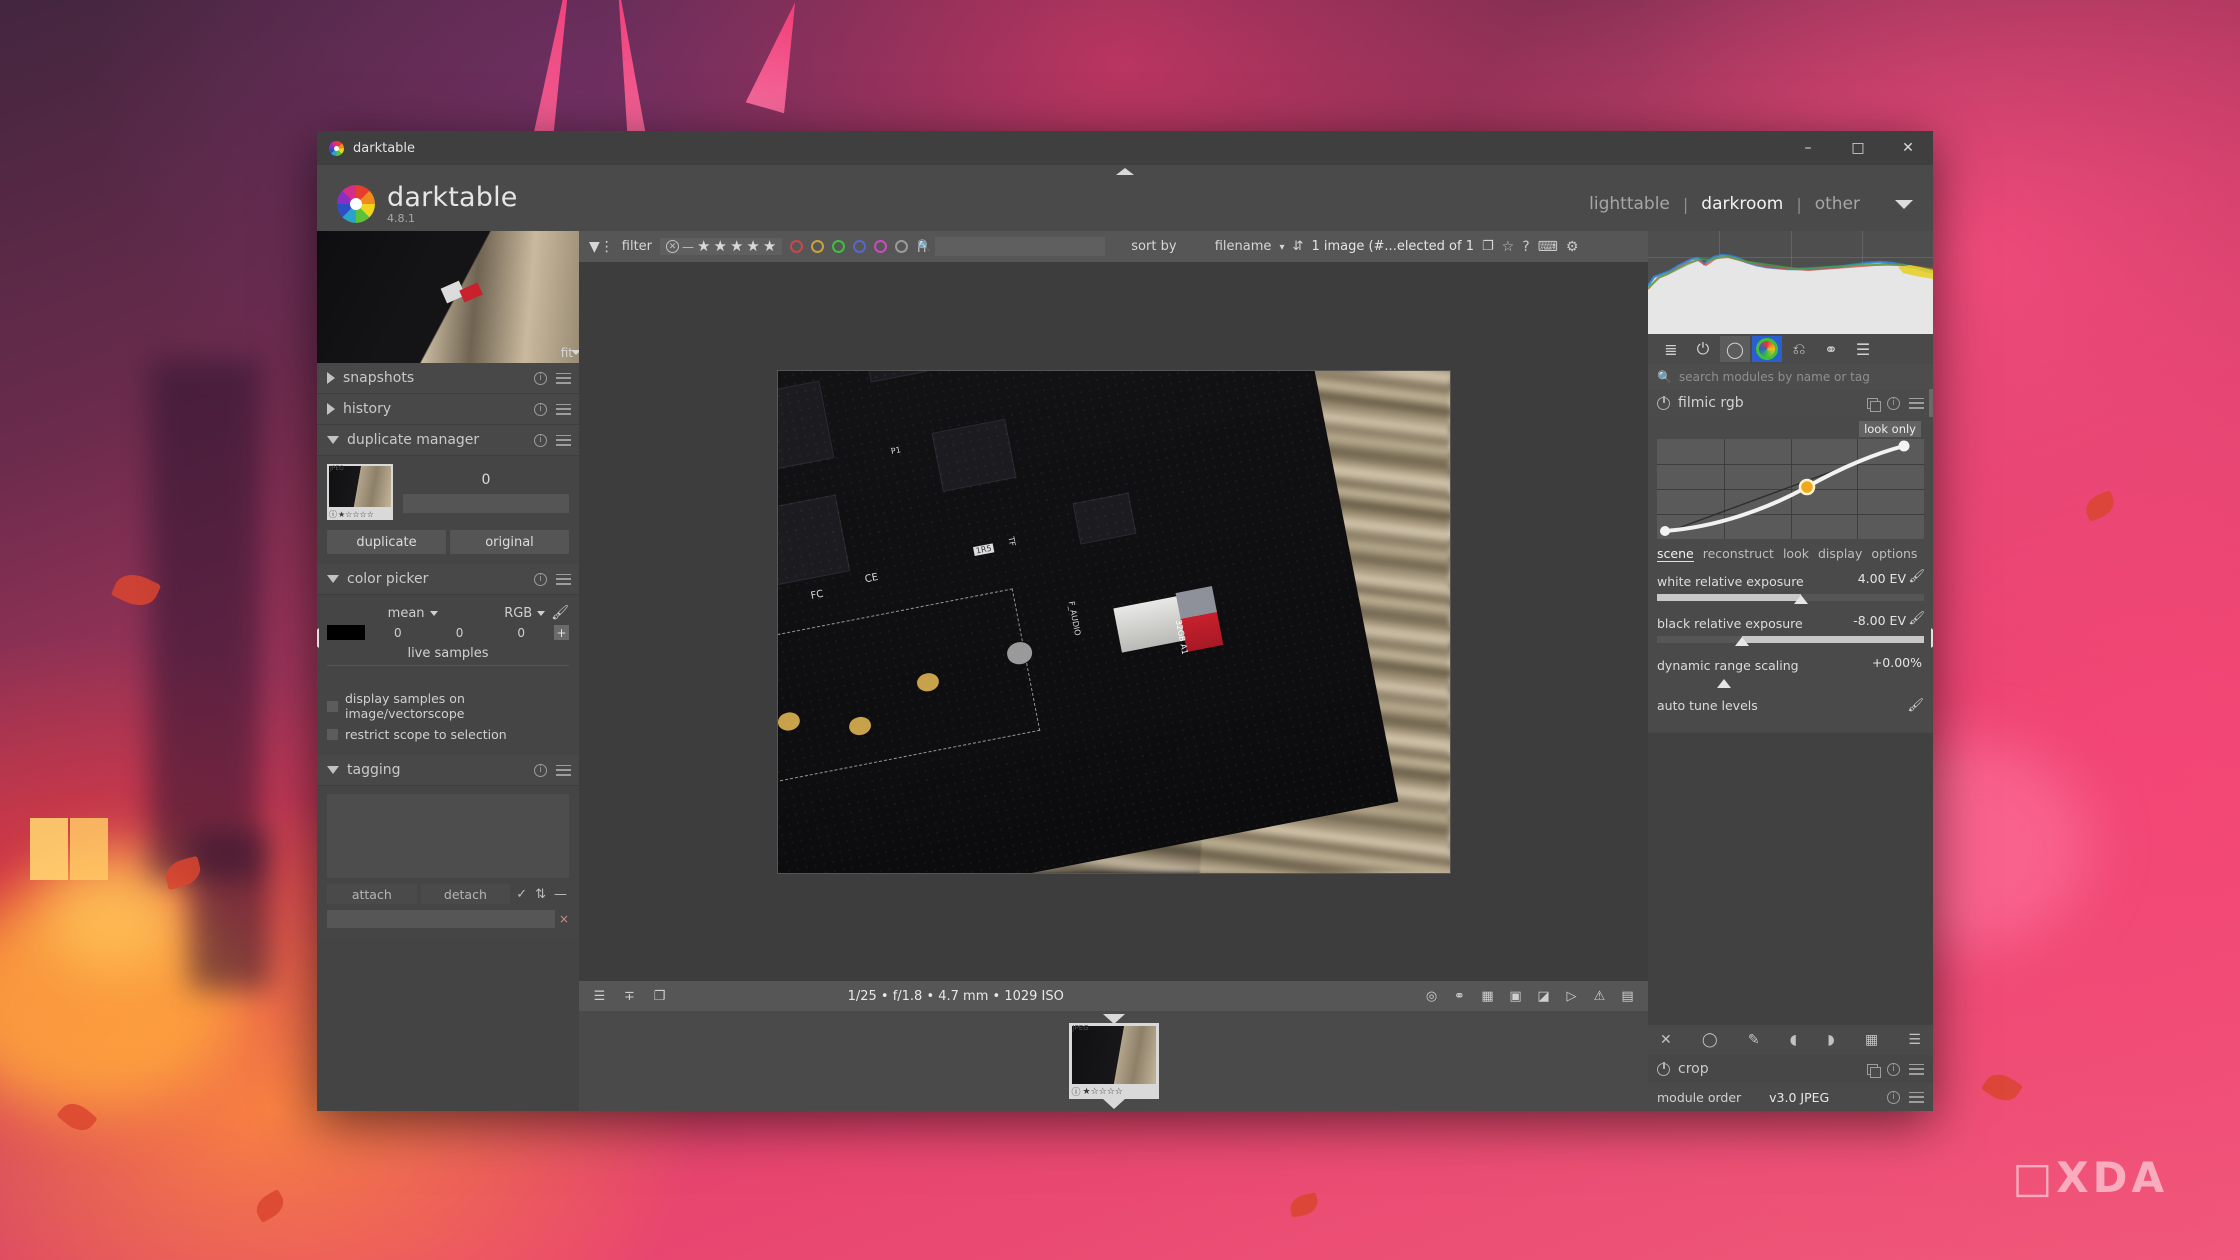  What do you see at coordinates (564, 919) in the screenshot?
I see `clear-icon: ×` at bounding box center [564, 919].